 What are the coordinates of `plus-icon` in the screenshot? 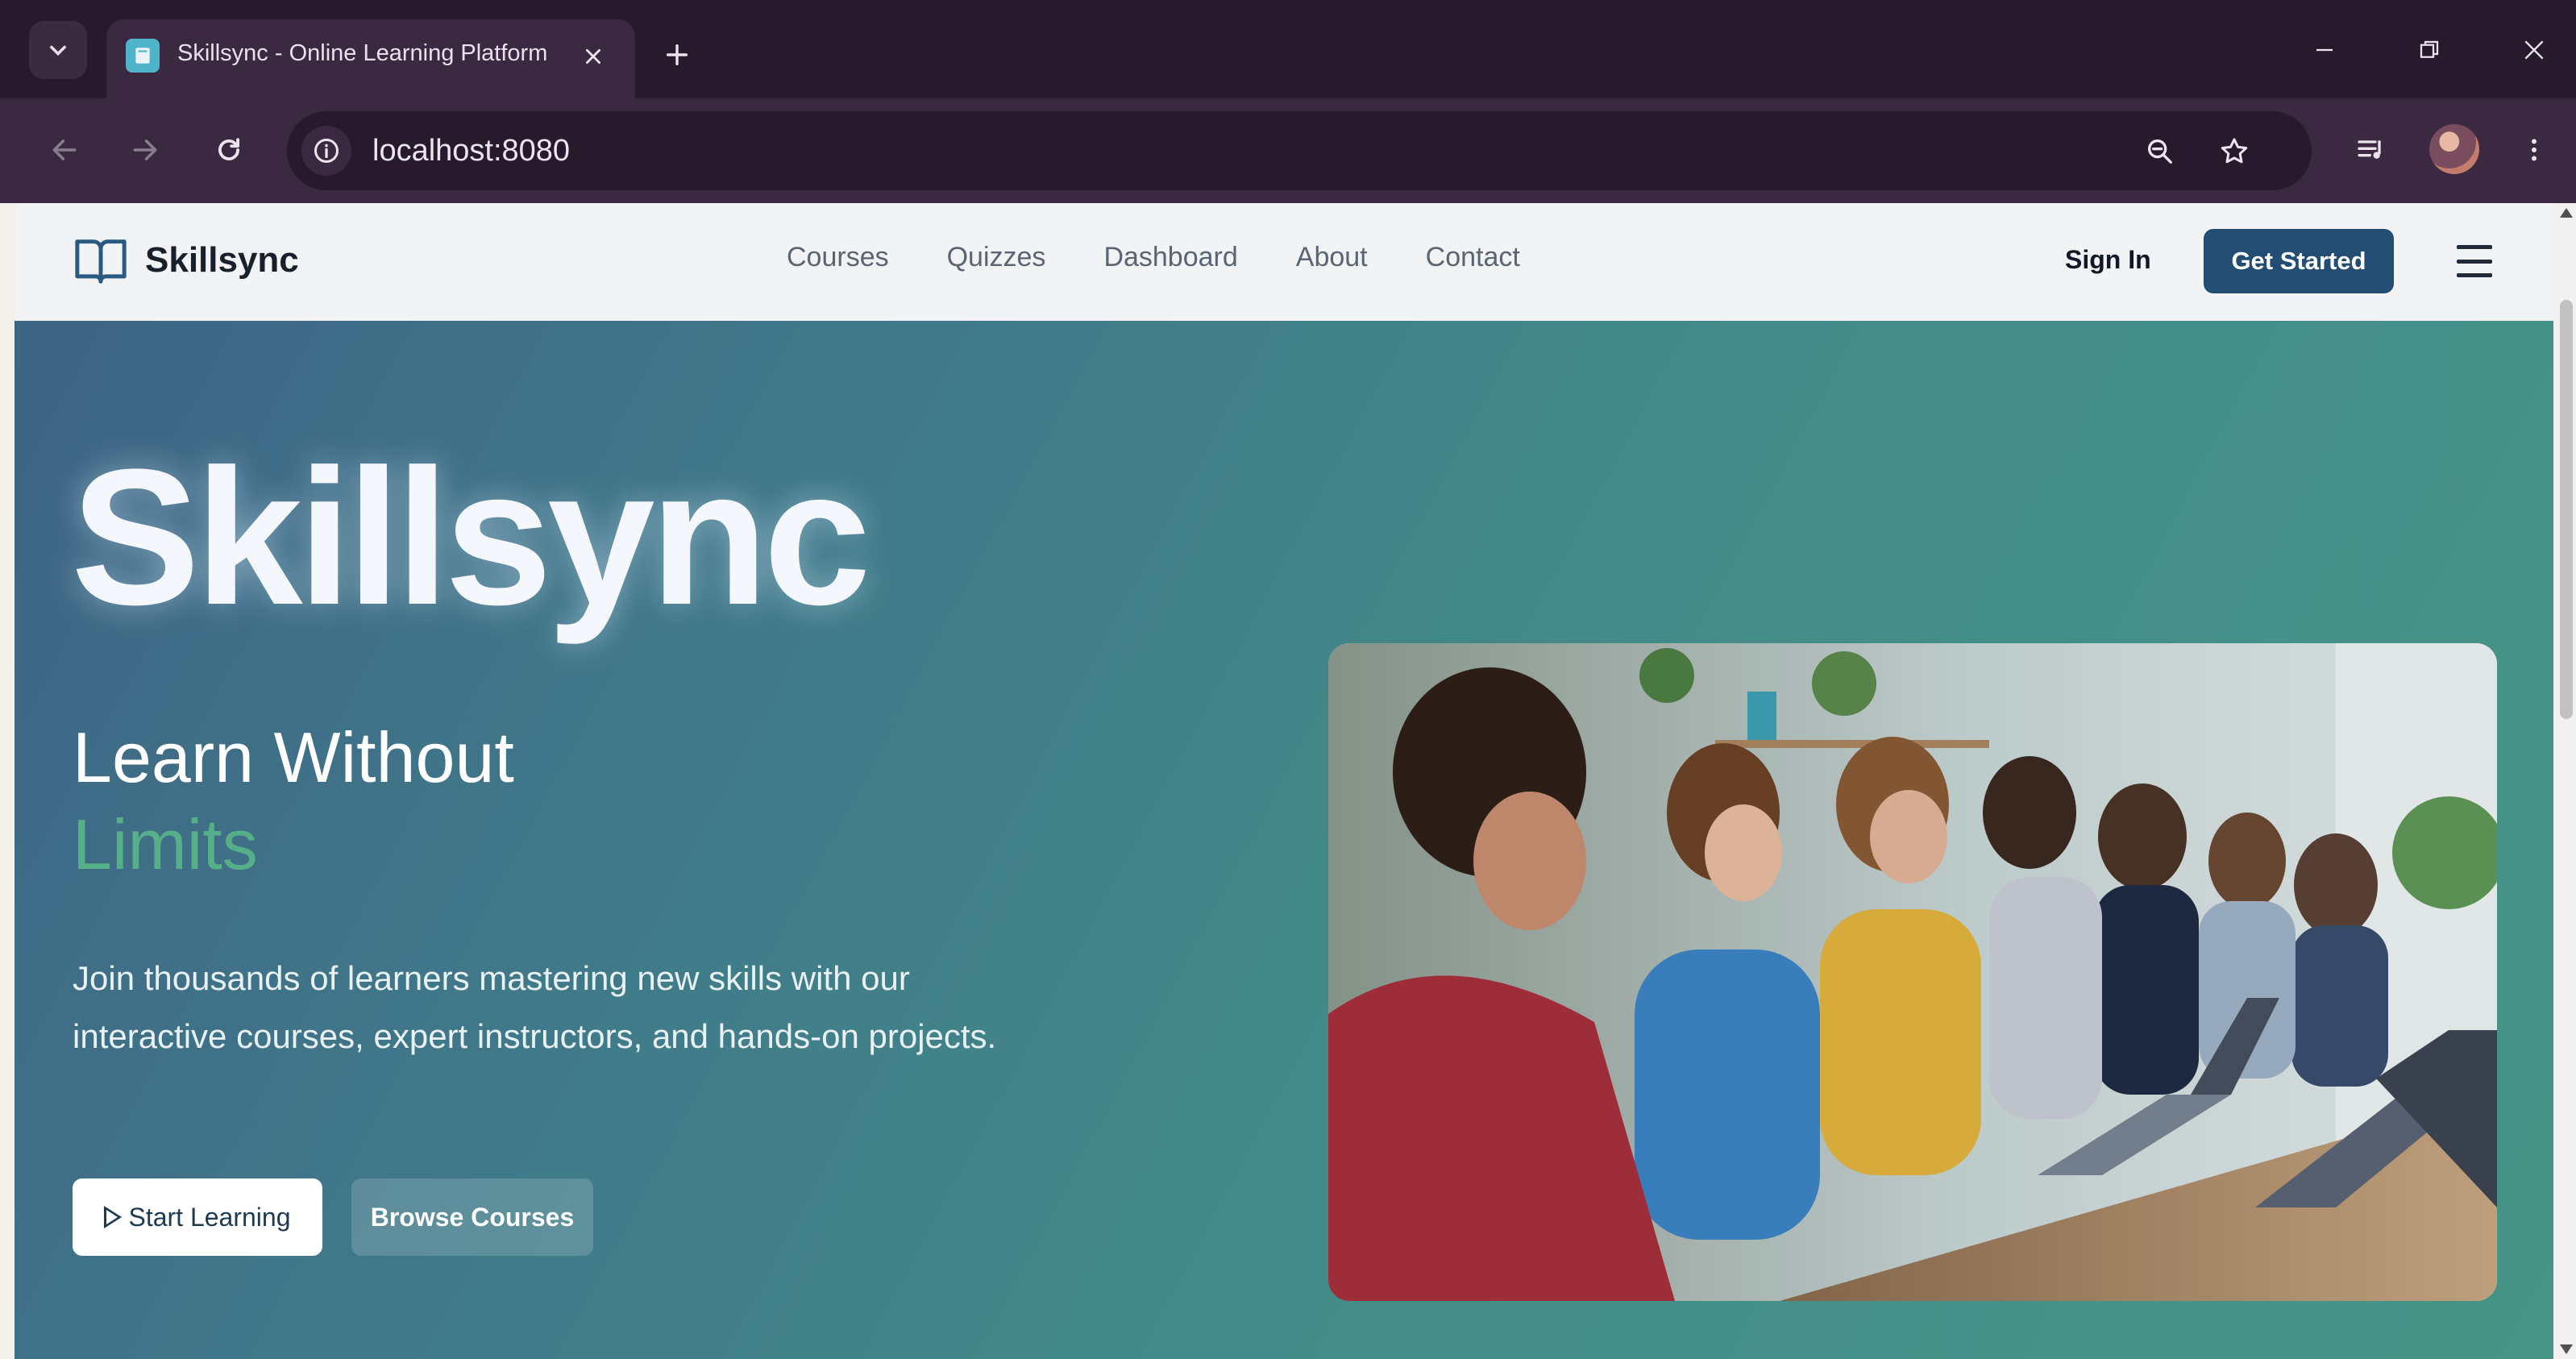 It's located at (677, 55).